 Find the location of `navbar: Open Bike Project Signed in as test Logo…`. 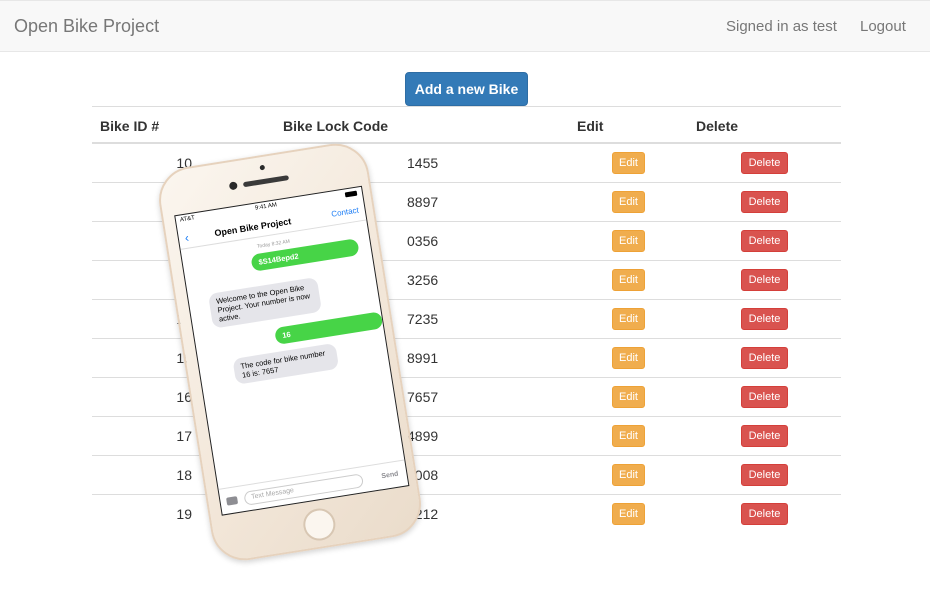

navbar: Open Bike Project Signed in as test Logo… is located at coordinates (465, 26).